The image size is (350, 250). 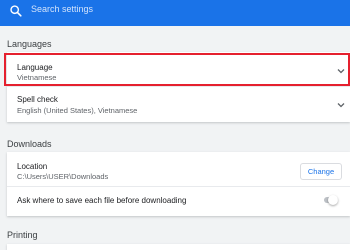 What do you see at coordinates (63, 176) in the screenshot?
I see `location-value: C:\Users\USER\Downloads` at bounding box center [63, 176].